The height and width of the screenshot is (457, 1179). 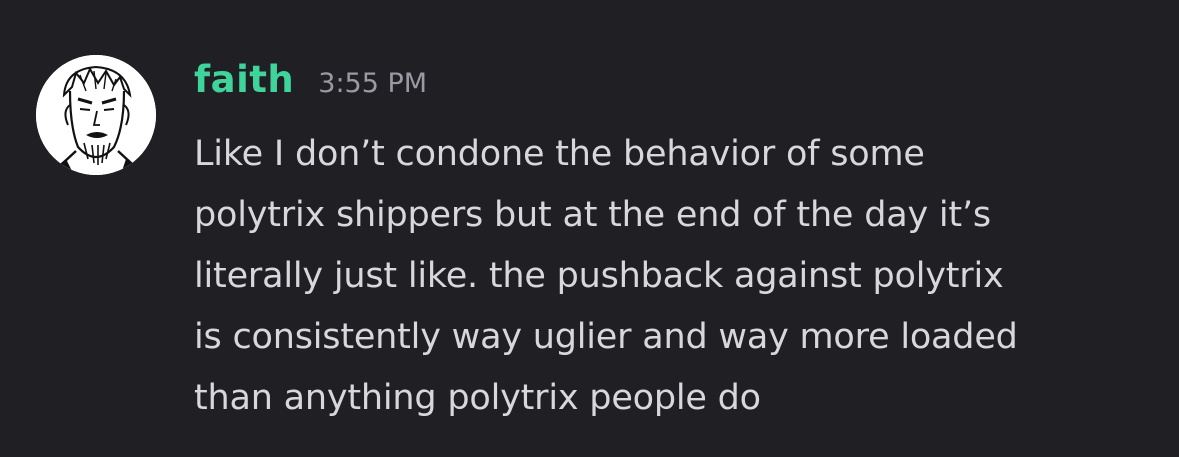 What do you see at coordinates (244, 79) in the screenshot?
I see `username: faith` at bounding box center [244, 79].